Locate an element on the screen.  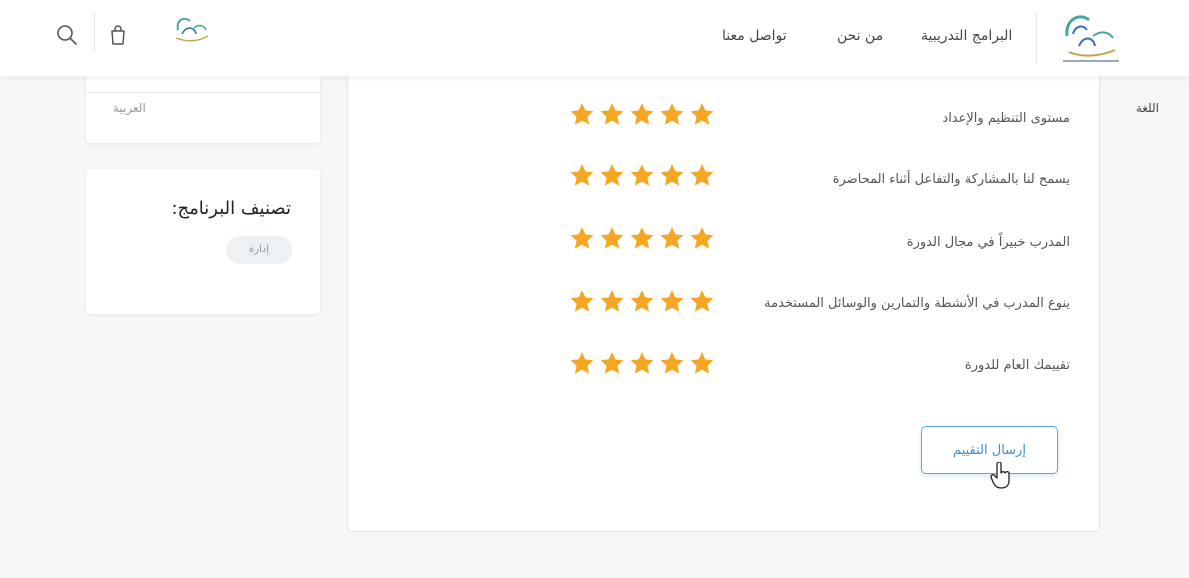
classification-tag: إدارة is located at coordinates (259, 250).